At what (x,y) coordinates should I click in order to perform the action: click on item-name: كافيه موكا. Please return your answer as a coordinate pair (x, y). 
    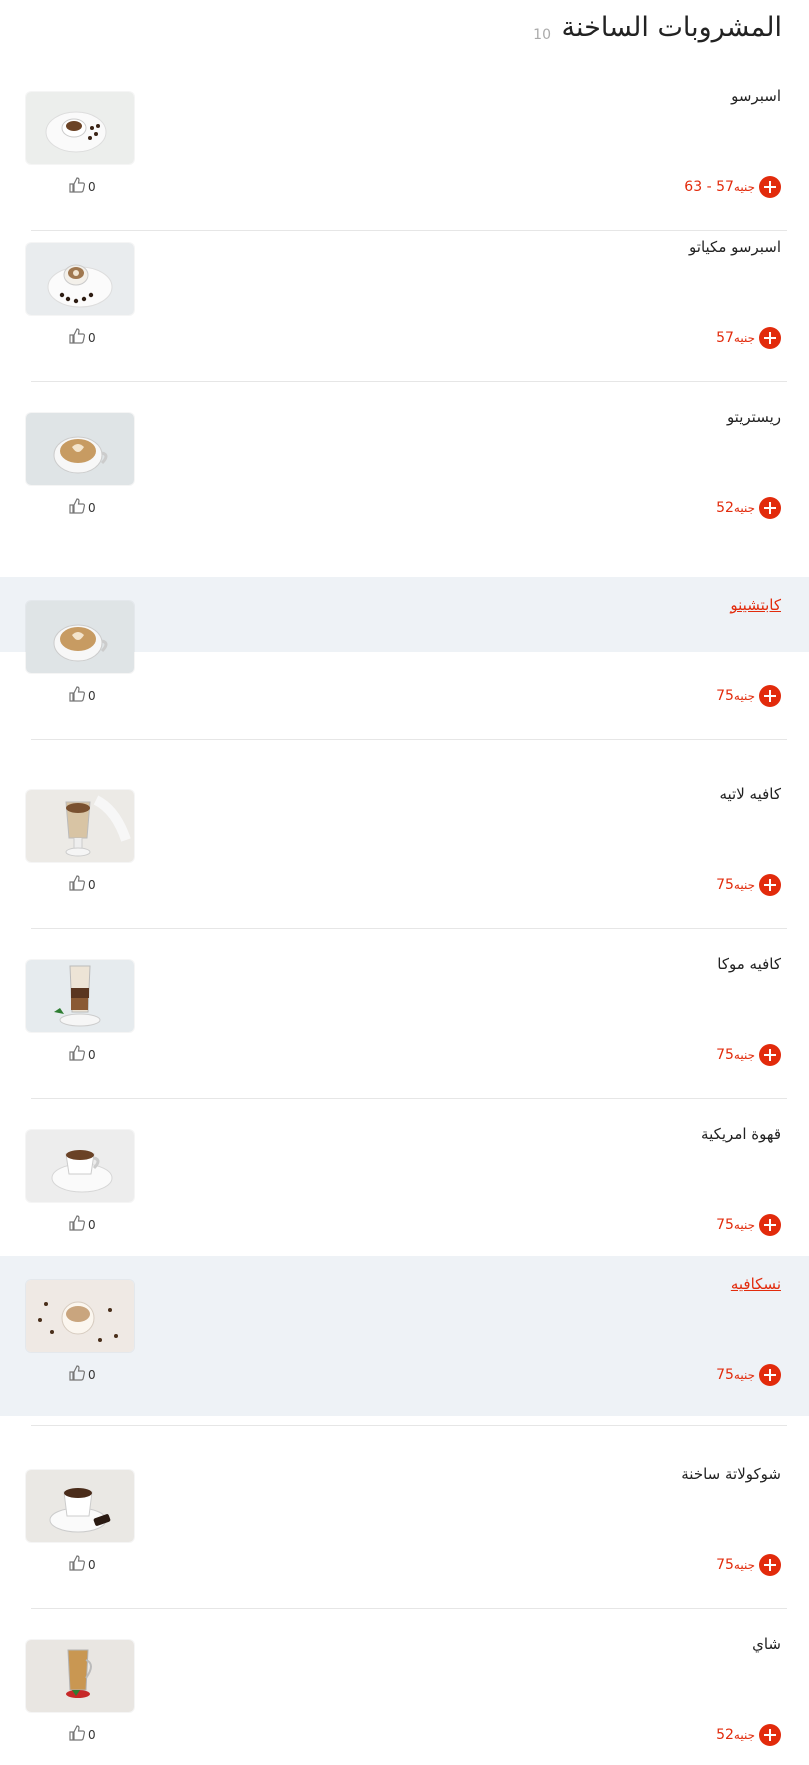
    Looking at the image, I should click on (749, 964).